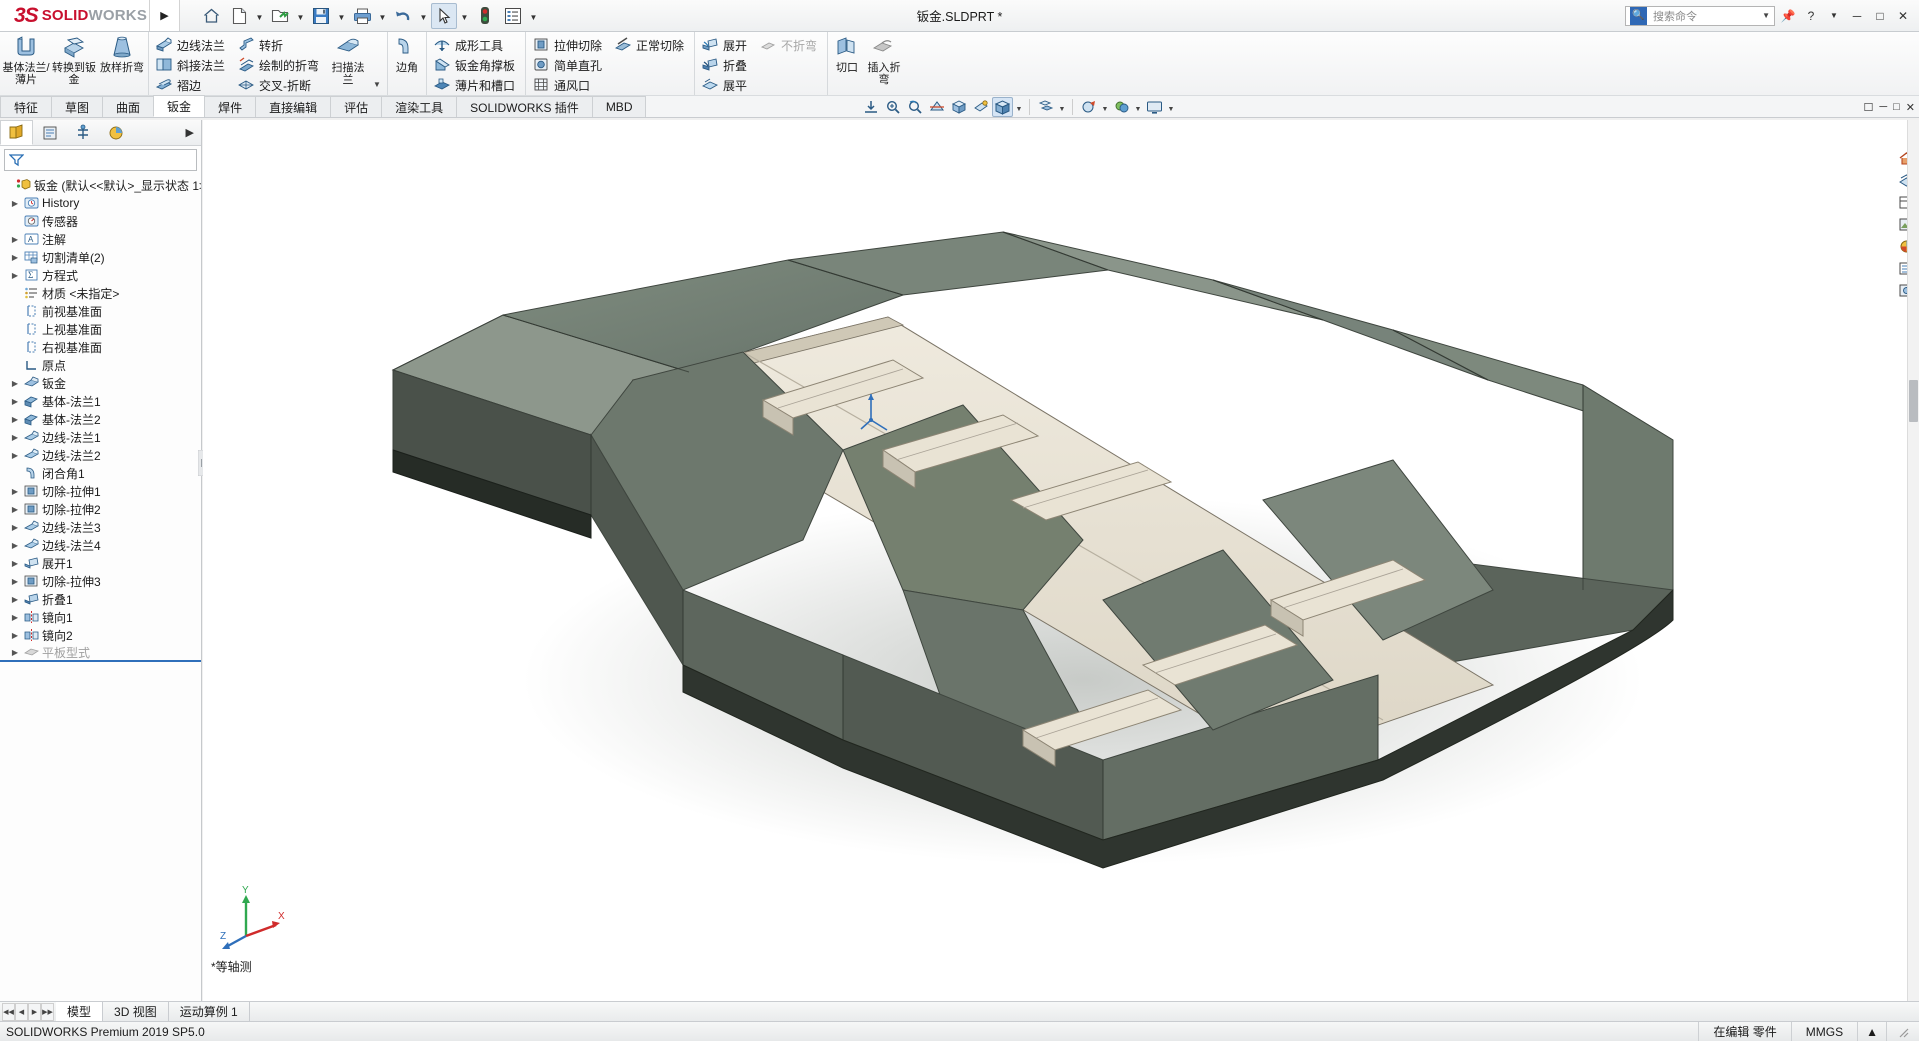 Image resolution: width=1919 pixels, height=1041 pixels. I want to click on tab-solidworks-addins: SOLIDWORKS 插件, so click(524, 106).